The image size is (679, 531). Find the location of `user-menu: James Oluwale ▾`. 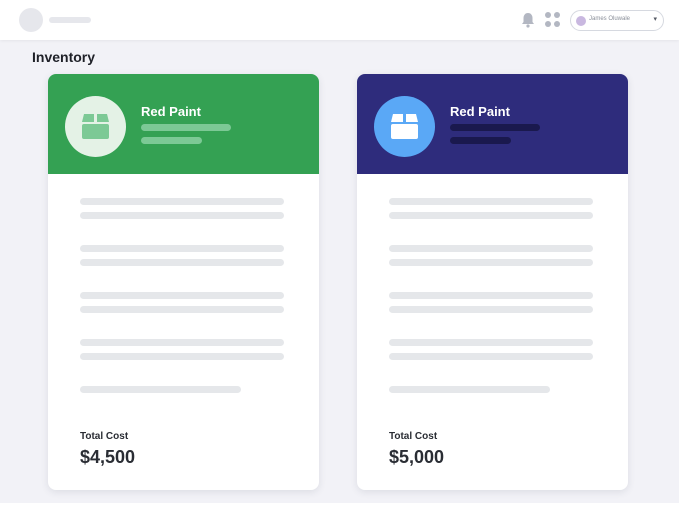

user-menu: James Oluwale ▾ is located at coordinates (617, 20).